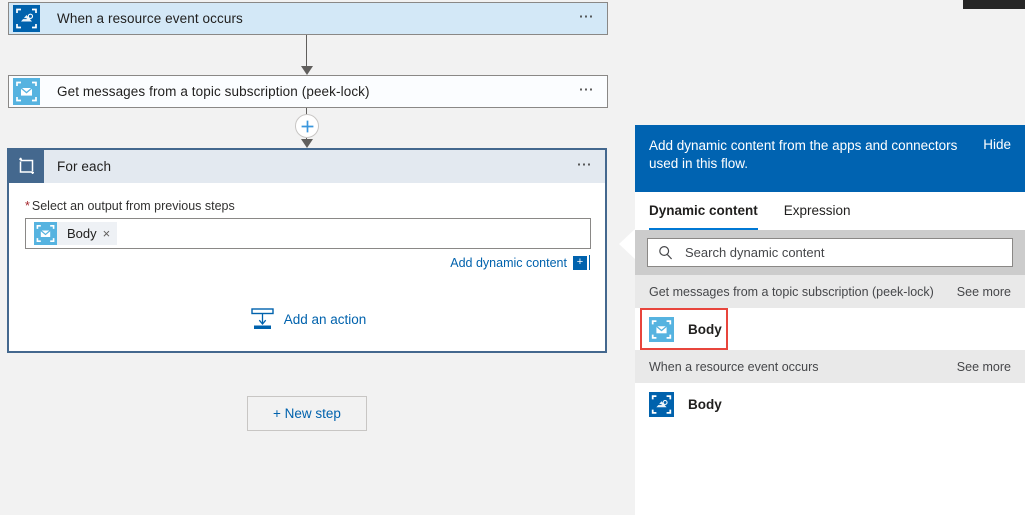 Image resolution: width=1025 pixels, height=515 pixels. Describe the element at coordinates (308, 233) in the screenshot. I see `select-output-input: Body ×` at that location.